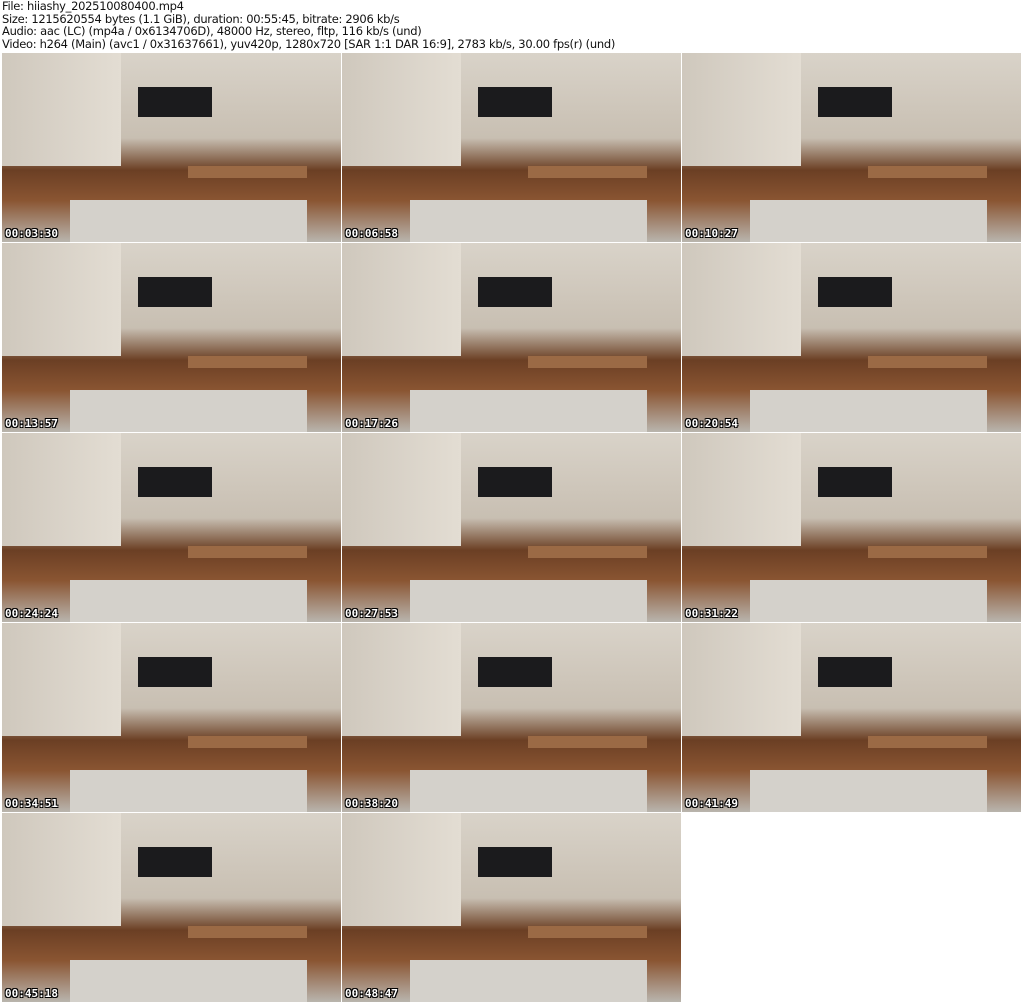  What do you see at coordinates (31, 993) in the screenshot?
I see `thumbnail-timestamp: 00:45:18` at bounding box center [31, 993].